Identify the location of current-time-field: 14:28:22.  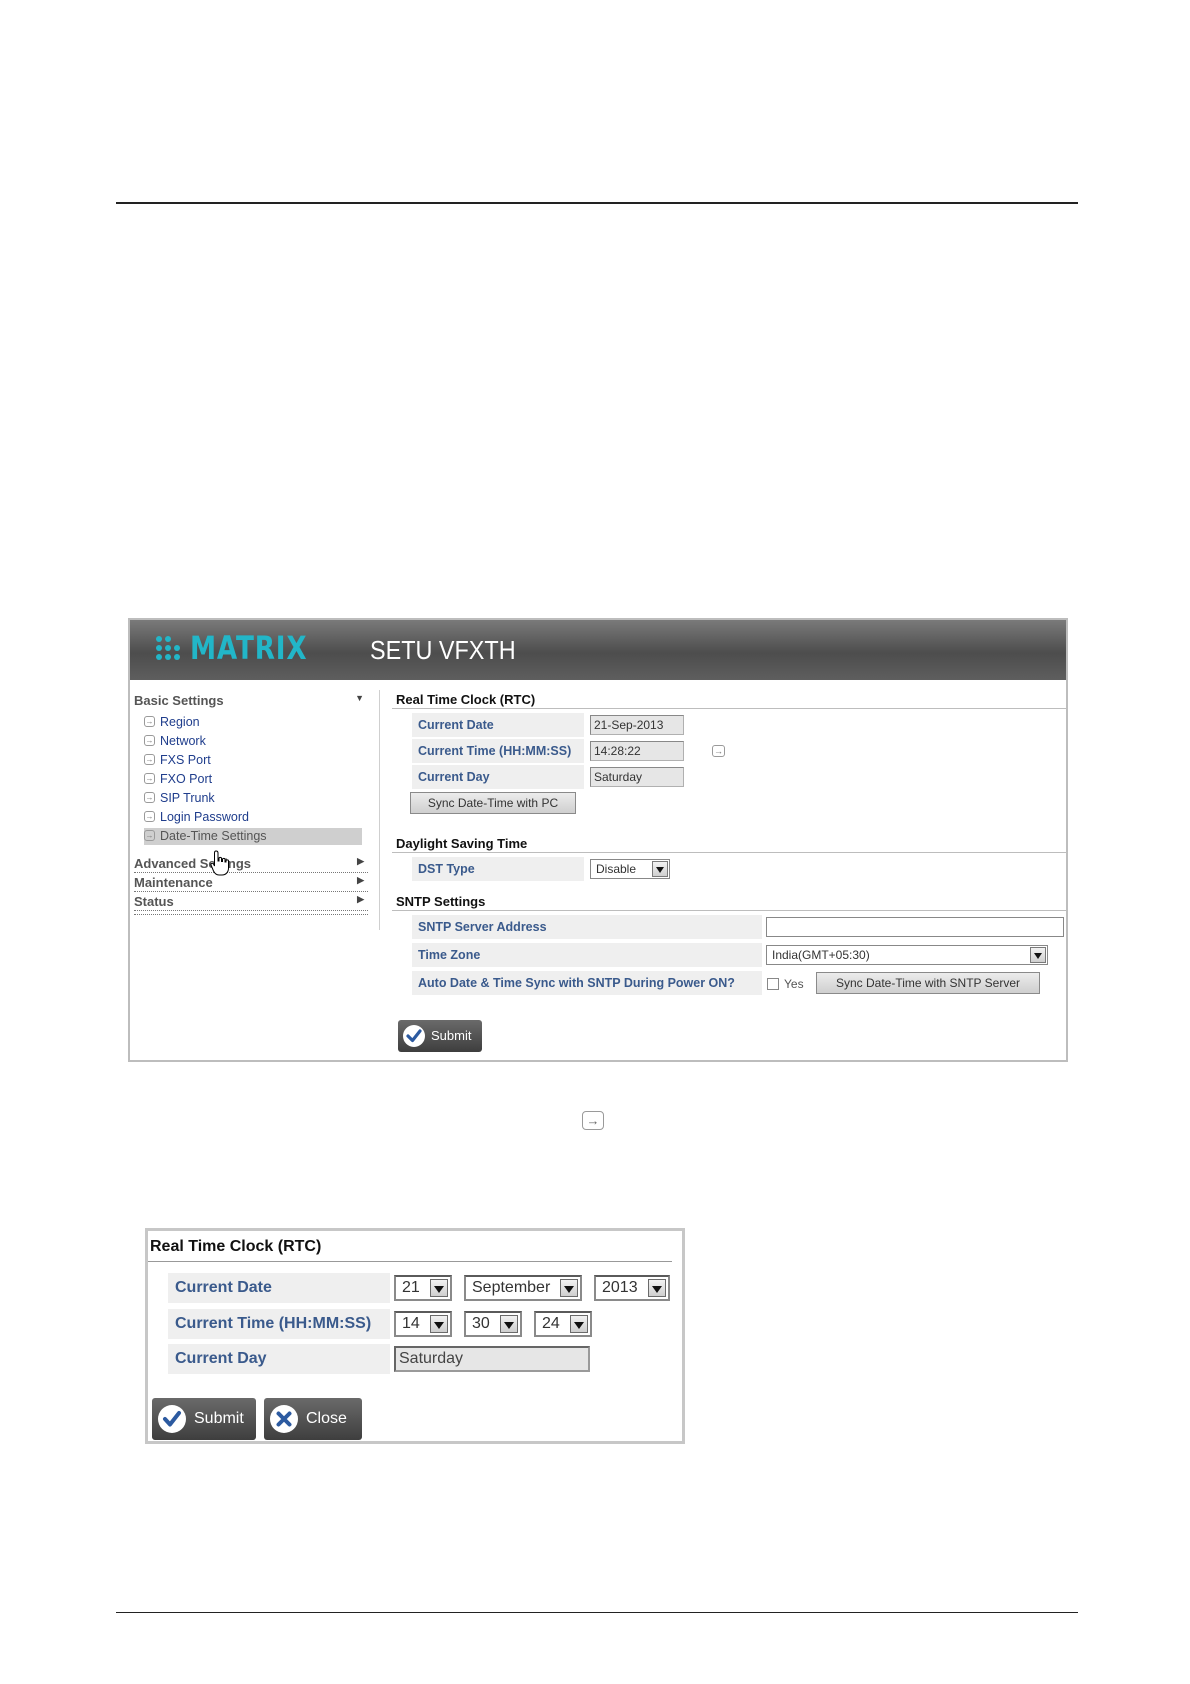
(637, 751).